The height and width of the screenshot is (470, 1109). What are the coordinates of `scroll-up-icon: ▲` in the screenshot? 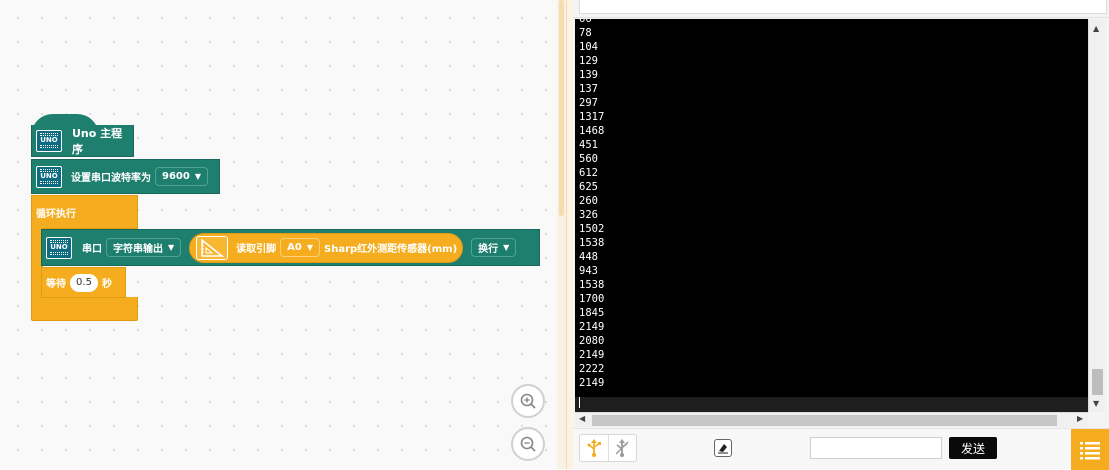 It's located at (1096, 28).